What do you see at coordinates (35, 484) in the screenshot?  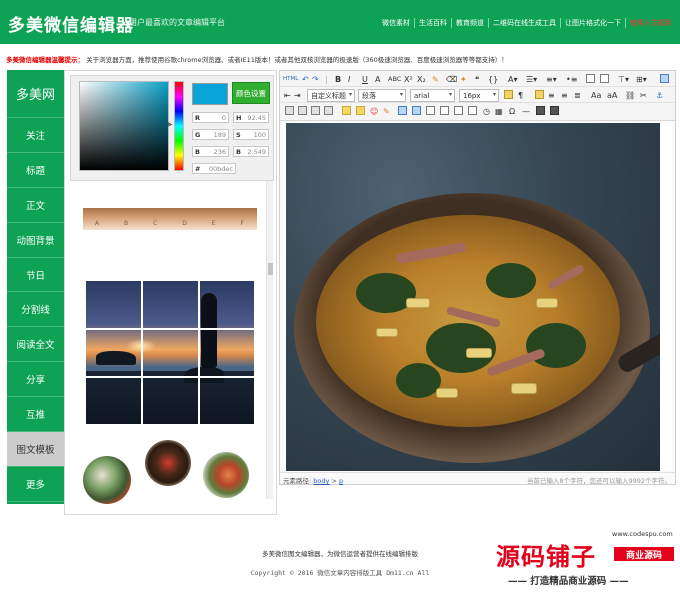 I see `sidebar-item-more: 更多` at bounding box center [35, 484].